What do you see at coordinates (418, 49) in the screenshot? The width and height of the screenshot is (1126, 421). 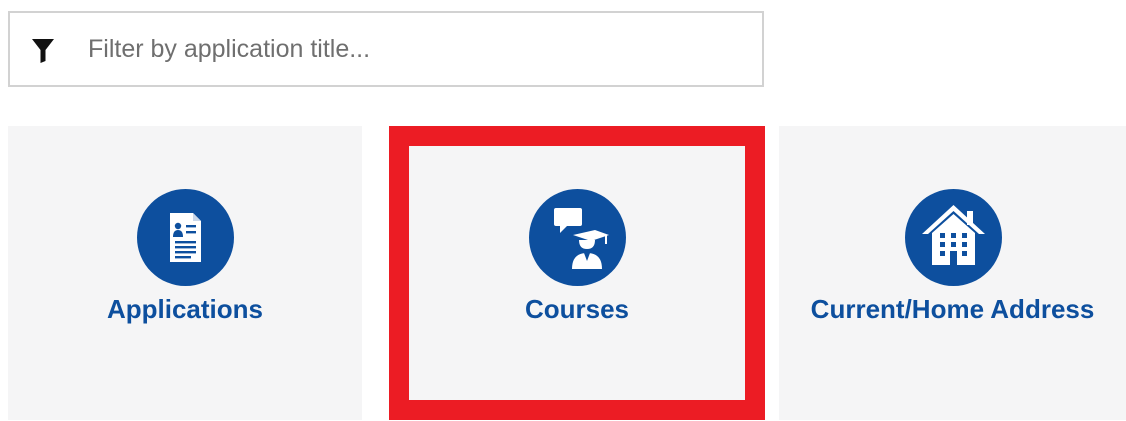 I see `filter-input` at bounding box center [418, 49].